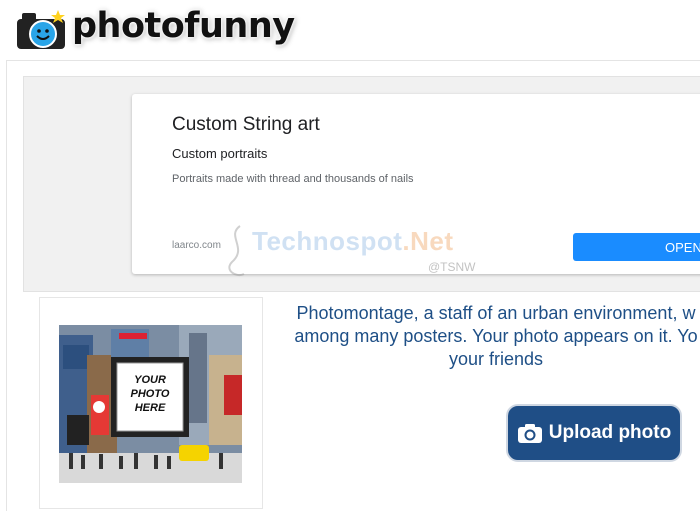 This screenshot has height=511, width=700. I want to click on billboard-line-1: YOUR, so click(150, 380).